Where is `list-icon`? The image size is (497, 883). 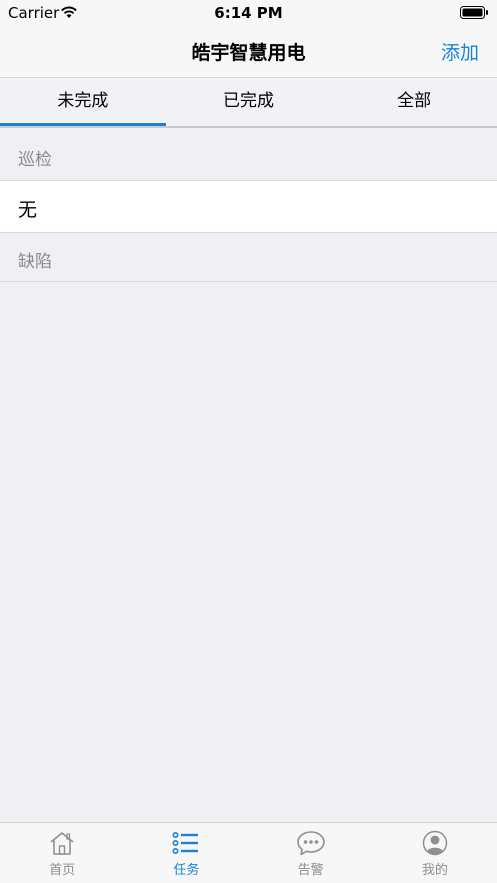 list-icon is located at coordinates (185, 842).